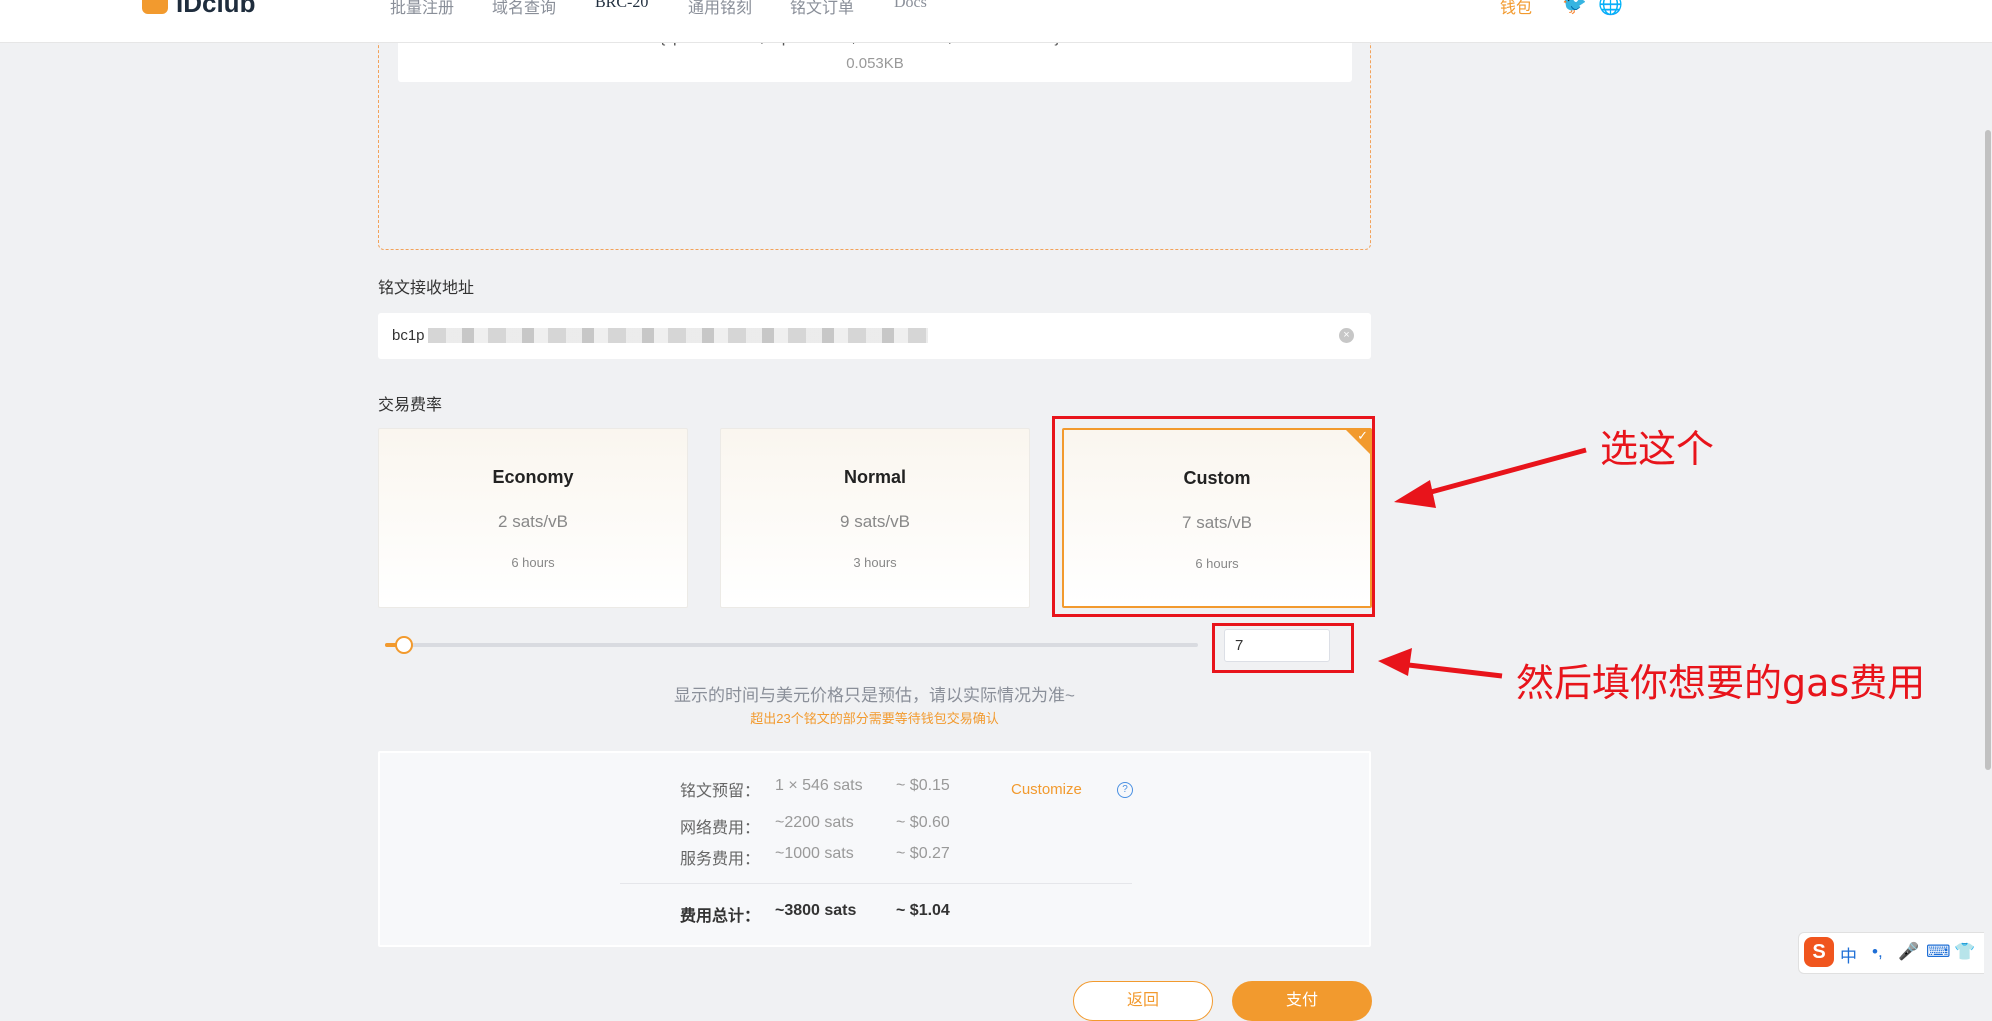 The width and height of the screenshot is (1992, 1021). Describe the element at coordinates (910, 6) in the screenshot. I see `nav-docs: Docs` at that location.